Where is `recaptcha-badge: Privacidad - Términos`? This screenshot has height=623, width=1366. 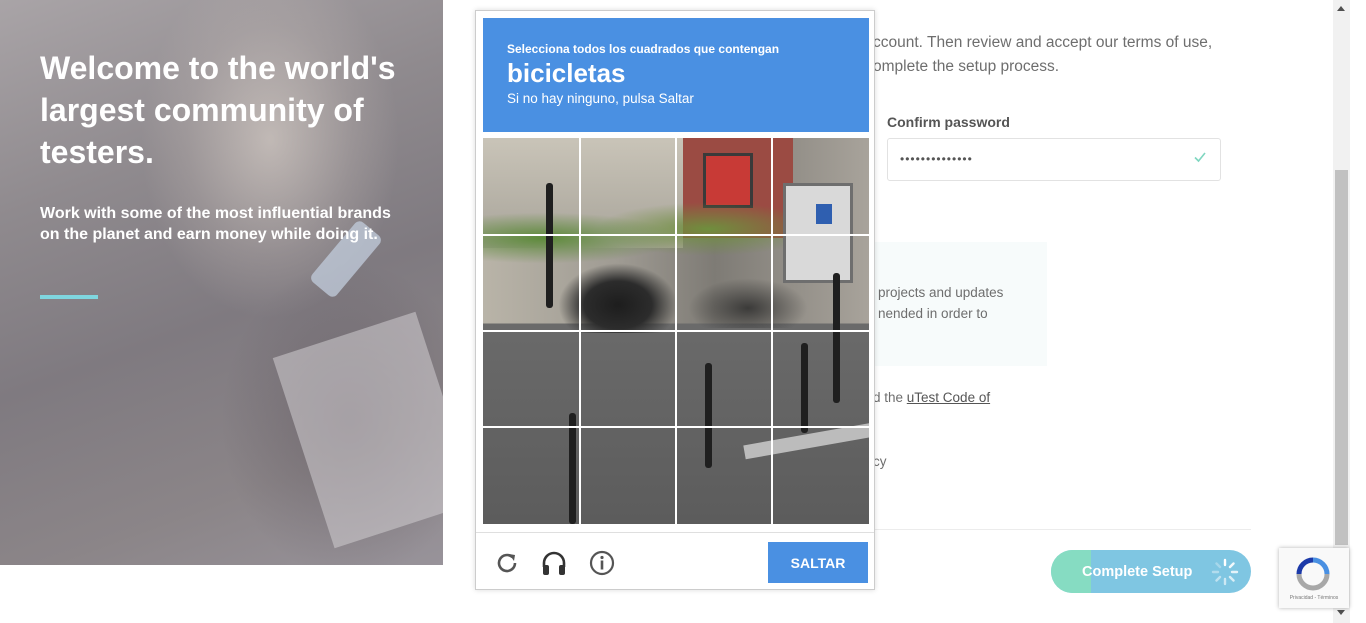
recaptcha-badge: Privacidad - Términos is located at coordinates (1314, 578).